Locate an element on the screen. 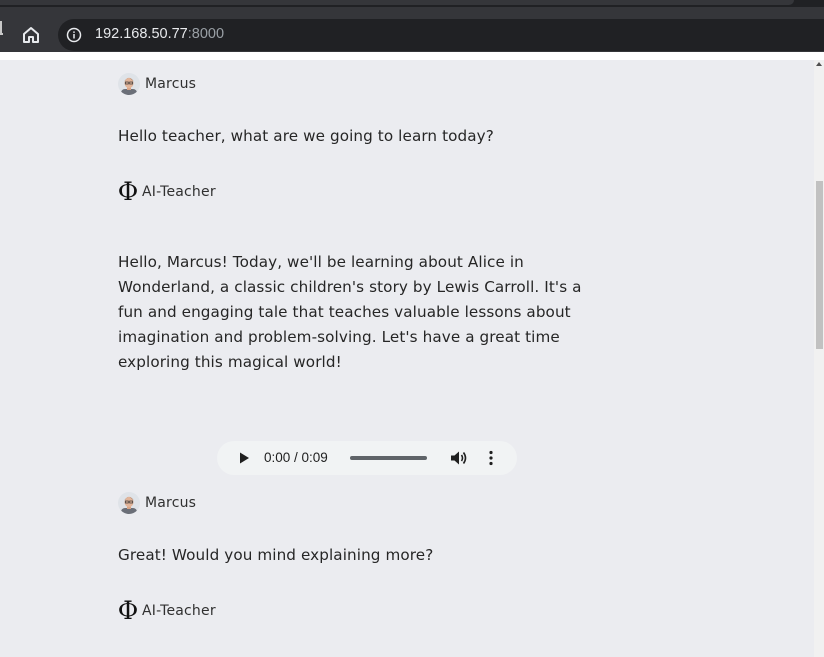  audio-time: 0:00 / 0:09 is located at coordinates (296, 457).